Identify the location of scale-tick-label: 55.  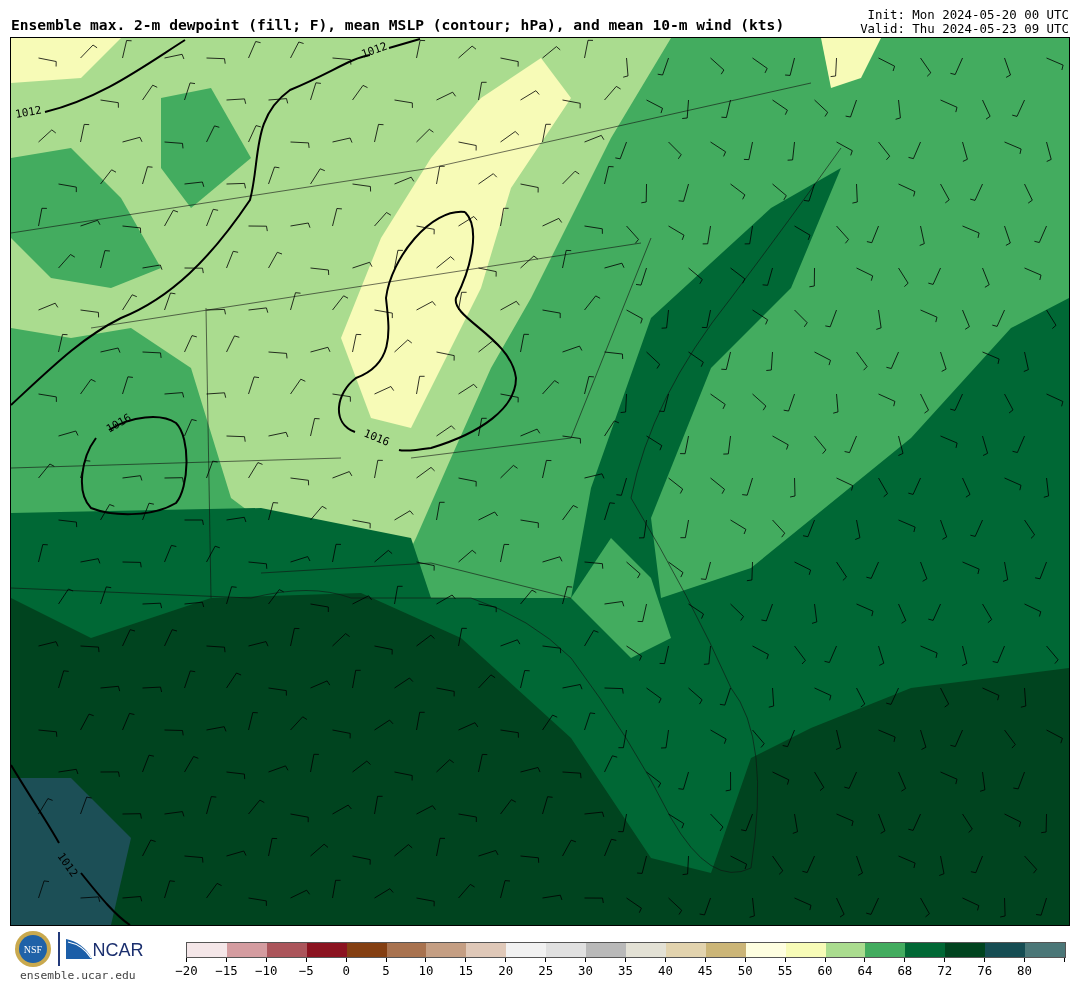
(785, 970).